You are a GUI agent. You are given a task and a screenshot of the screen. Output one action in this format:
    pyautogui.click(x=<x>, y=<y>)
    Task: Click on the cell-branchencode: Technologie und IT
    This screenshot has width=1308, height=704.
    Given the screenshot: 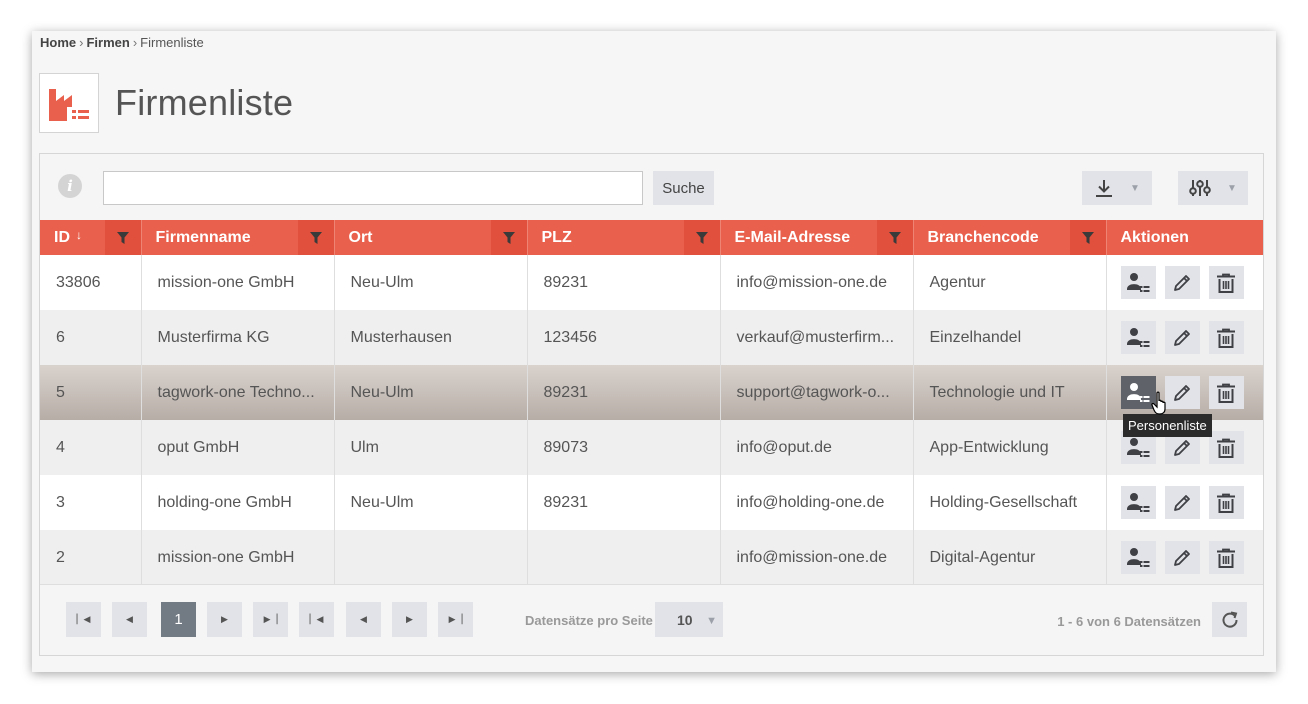 What is the action you would take?
    pyautogui.click(x=1010, y=392)
    